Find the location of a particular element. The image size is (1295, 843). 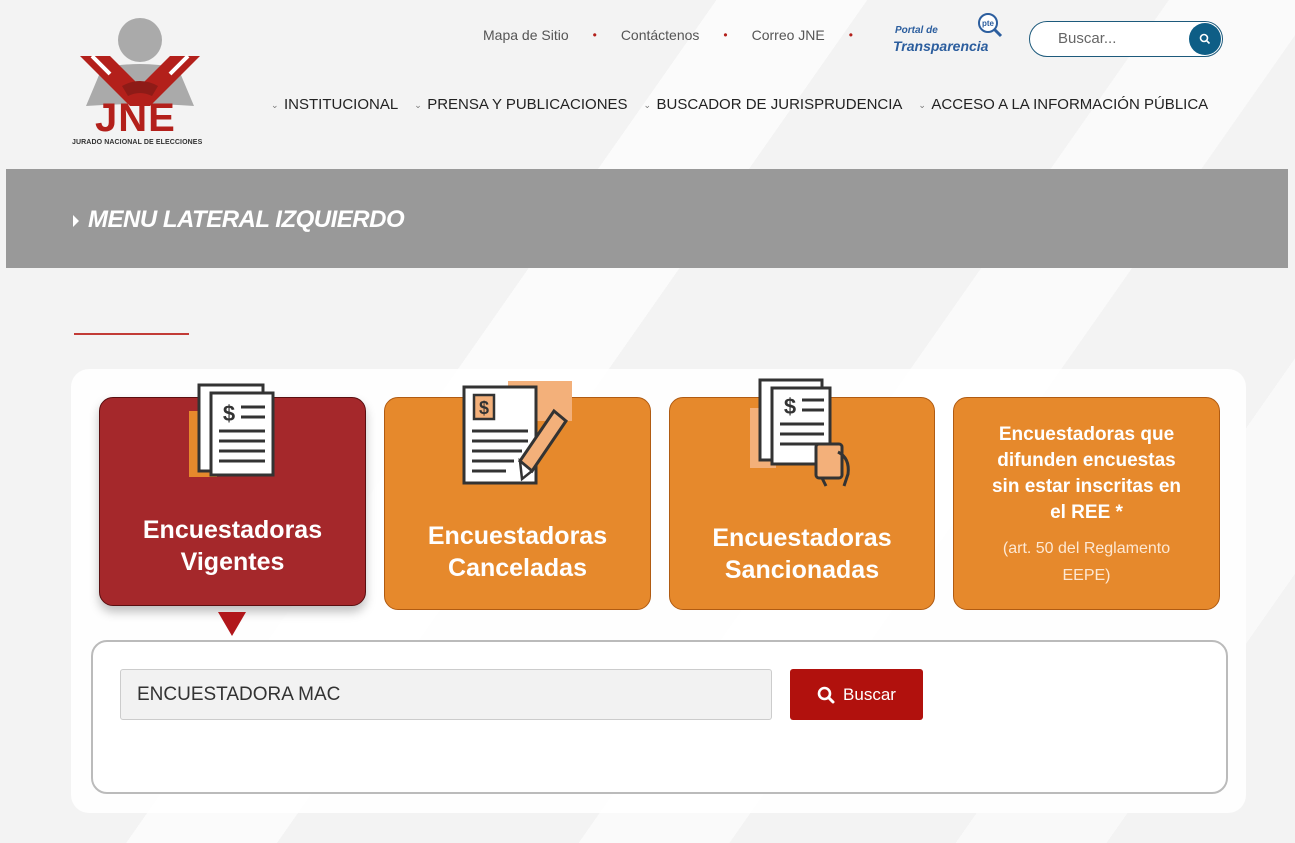

nav-acceso-informacion: ⌄ ACCESO A LA INFORMACIÓN PÚBLICA is located at coordinates (1063, 104).